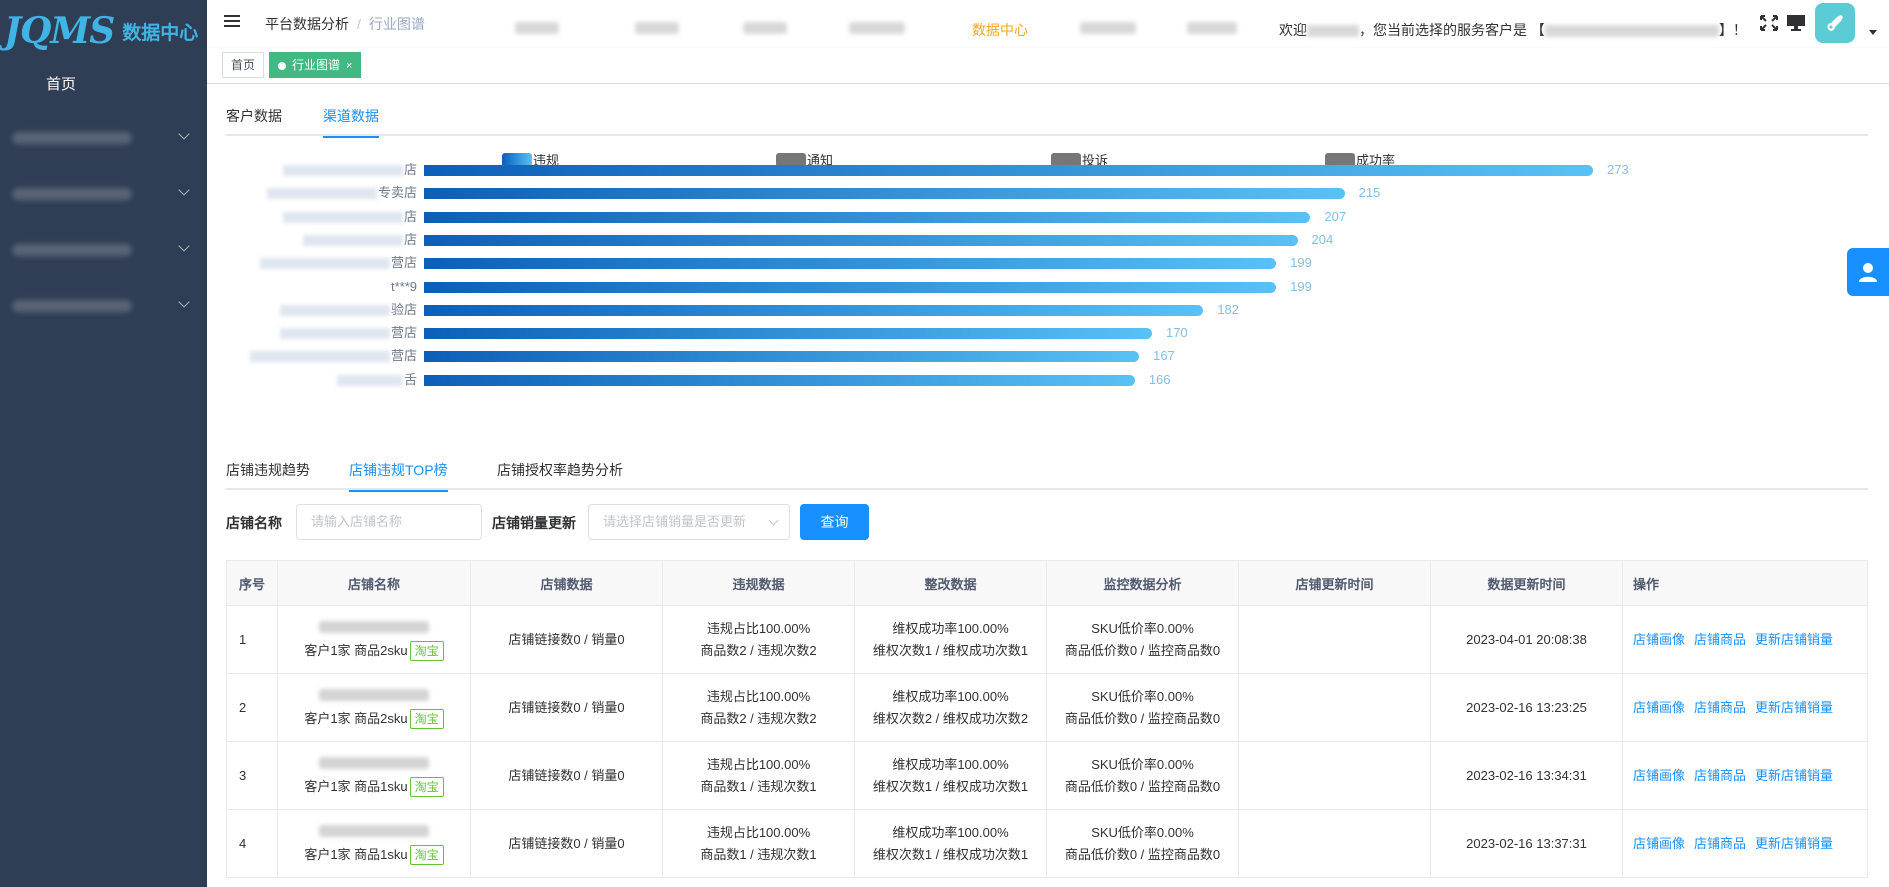  I want to click on bar-category-label: 专卖店, so click(312, 193).